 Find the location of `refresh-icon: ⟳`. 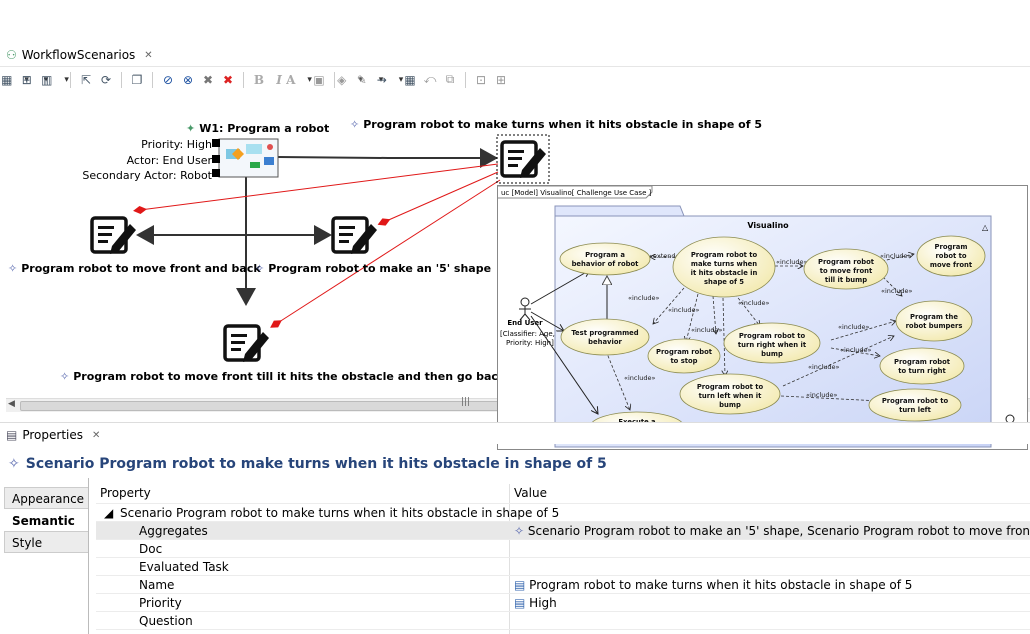

refresh-icon: ⟳ is located at coordinates (106, 80).